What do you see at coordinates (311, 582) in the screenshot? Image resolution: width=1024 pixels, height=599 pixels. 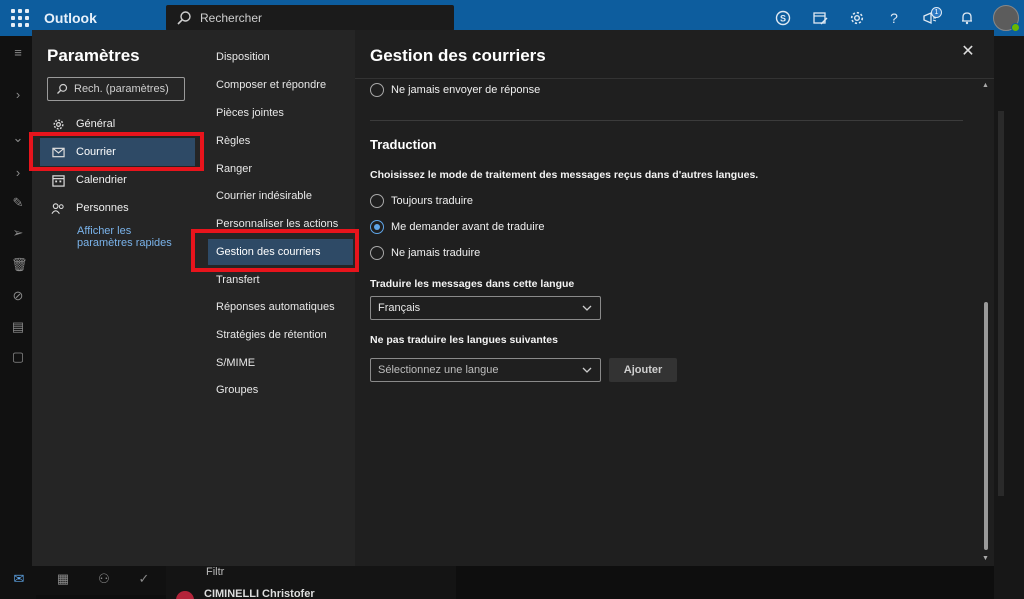 I see `message-list-peek: Filtr CIMINELLI Christofer` at bounding box center [311, 582].